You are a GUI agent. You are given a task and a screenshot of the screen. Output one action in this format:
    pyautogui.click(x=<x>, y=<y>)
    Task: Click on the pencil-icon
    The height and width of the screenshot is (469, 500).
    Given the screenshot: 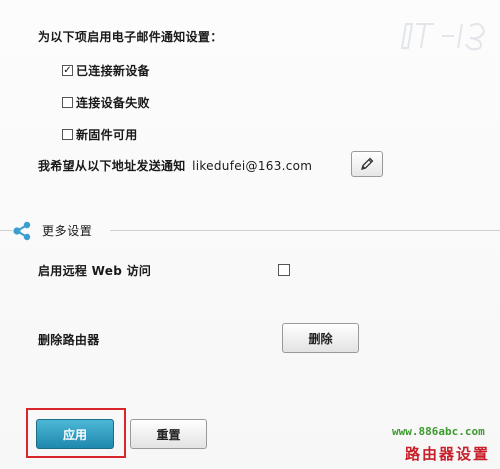 What is the action you would take?
    pyautogui.click(x=367, y=163)
    